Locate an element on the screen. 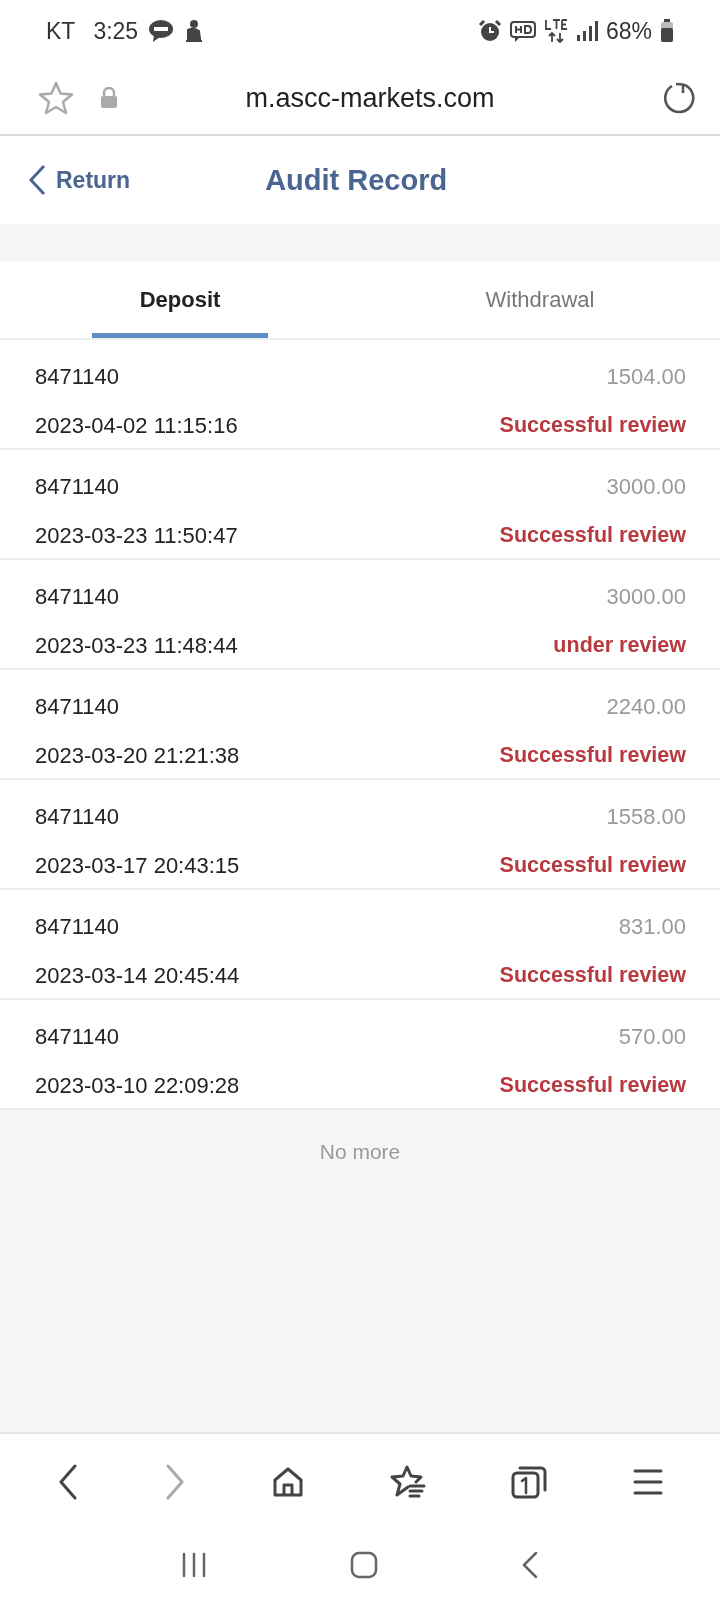 The height and width of the screenshot is (1600, 720). signal-icon is located at coordinates (586, 31).